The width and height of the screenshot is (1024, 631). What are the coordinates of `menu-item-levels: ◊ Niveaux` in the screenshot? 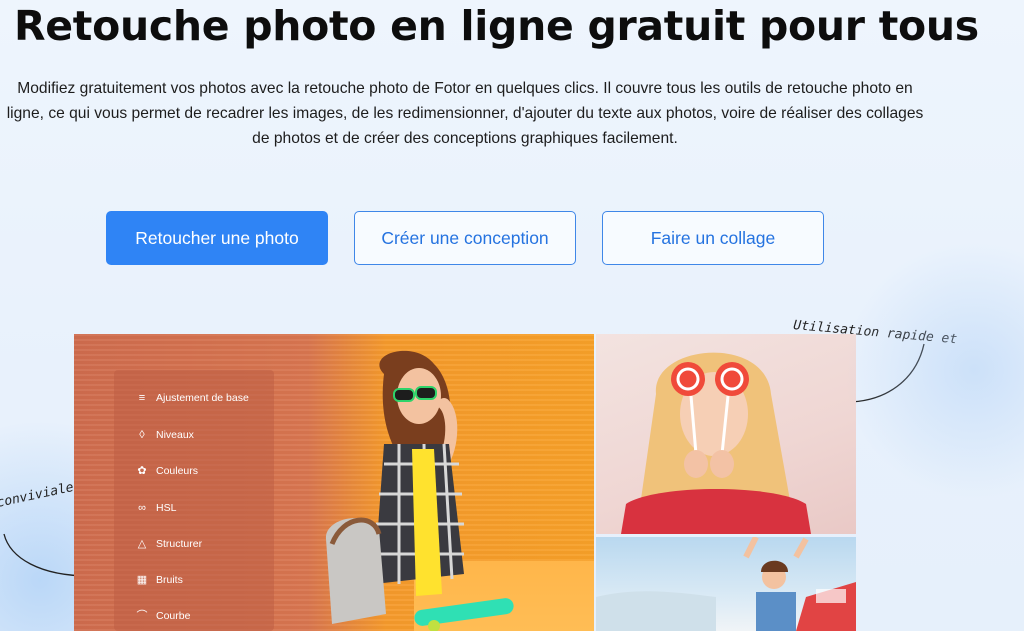 It's located at (165, 435).